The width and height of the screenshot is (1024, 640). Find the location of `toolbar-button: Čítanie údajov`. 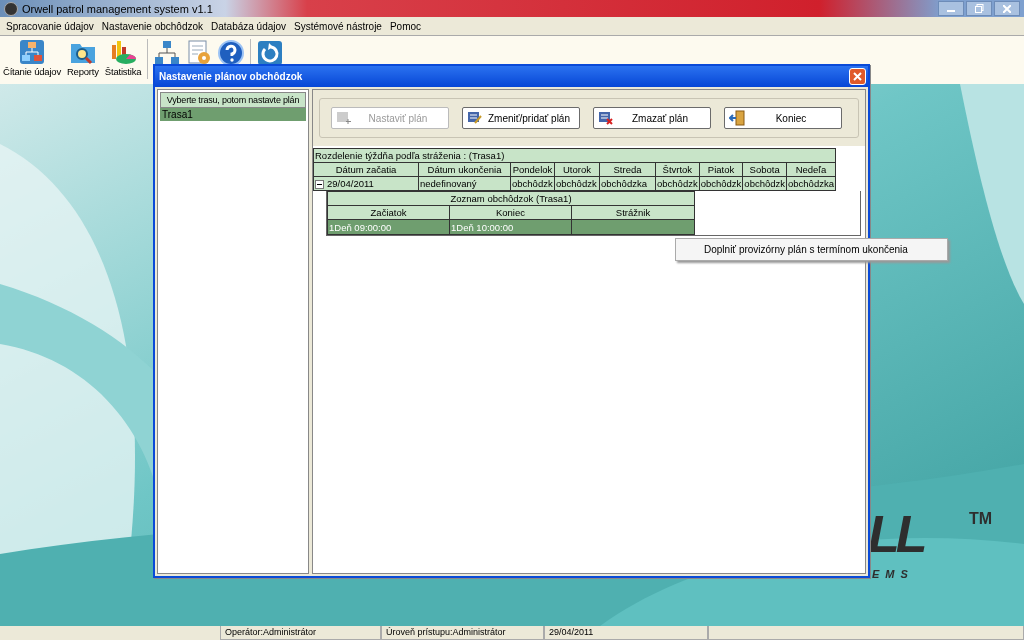

toolbar-button: Čítanie údajov is located at coordinates (32, 58).